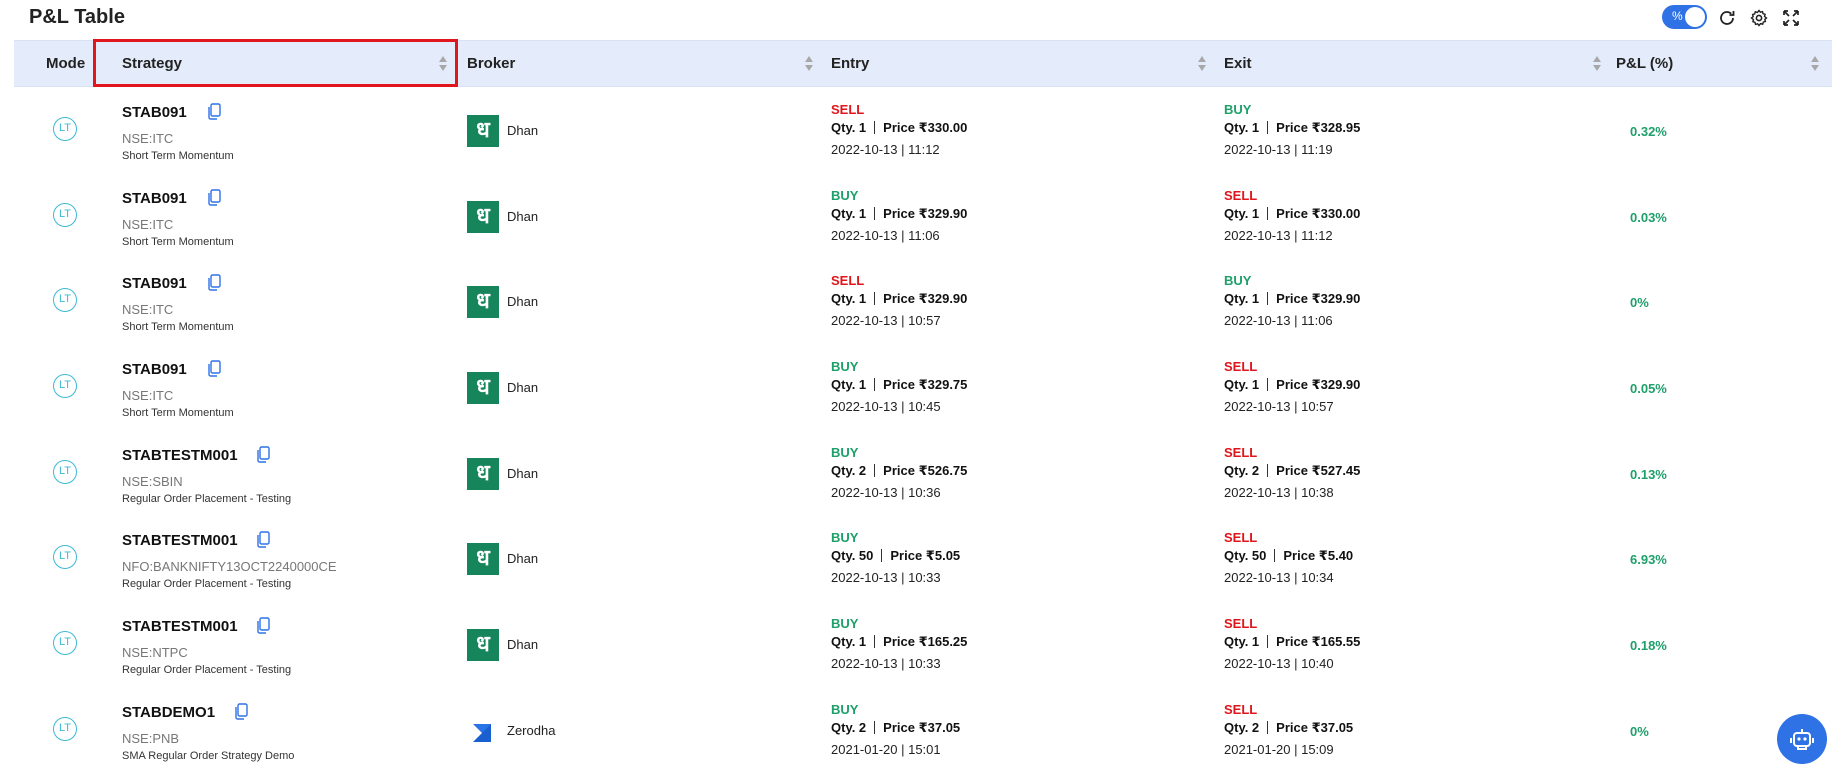 Image resolution: width=1843 pixels, height=769 pixels. Describe the element at coordinates (921, 19) in the screenshot. I see `page-header: P&L Table %` at that location.